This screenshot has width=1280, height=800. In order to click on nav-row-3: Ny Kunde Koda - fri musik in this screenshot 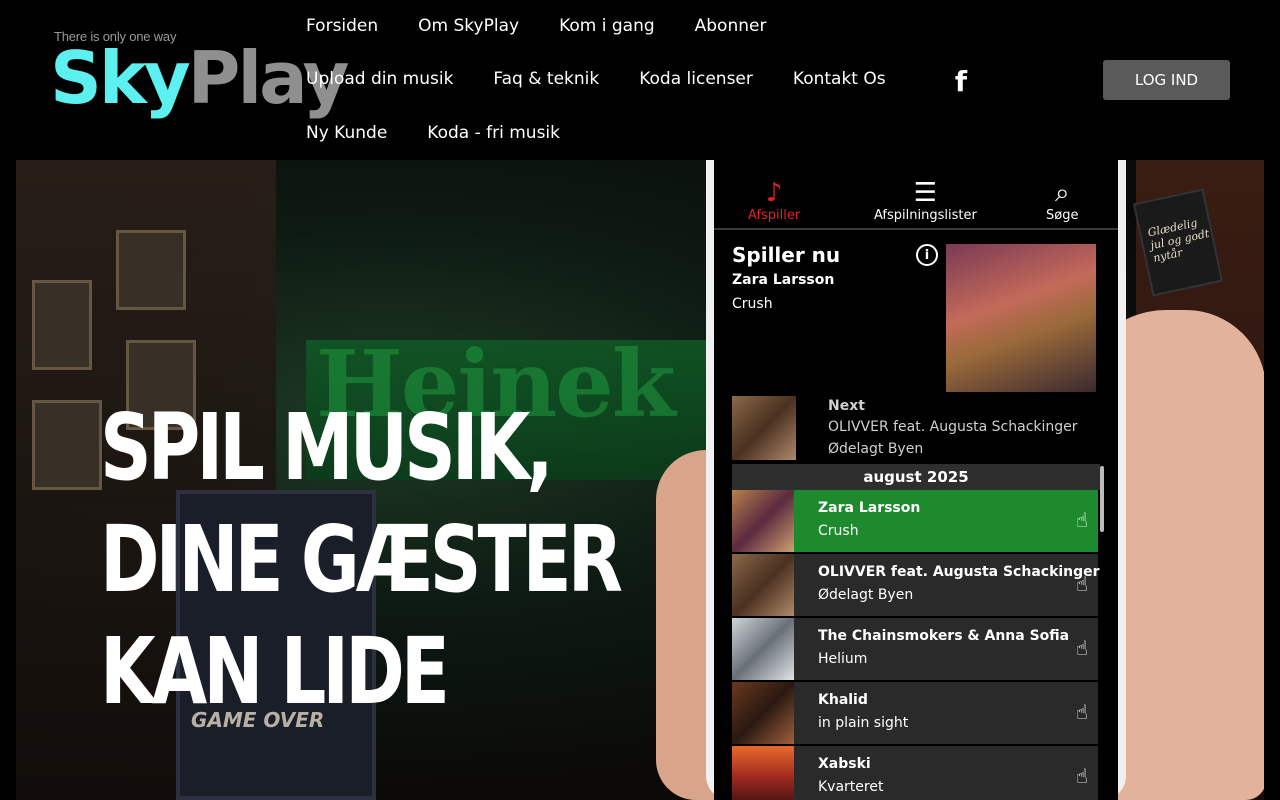, I will do `click(453, 133)`.